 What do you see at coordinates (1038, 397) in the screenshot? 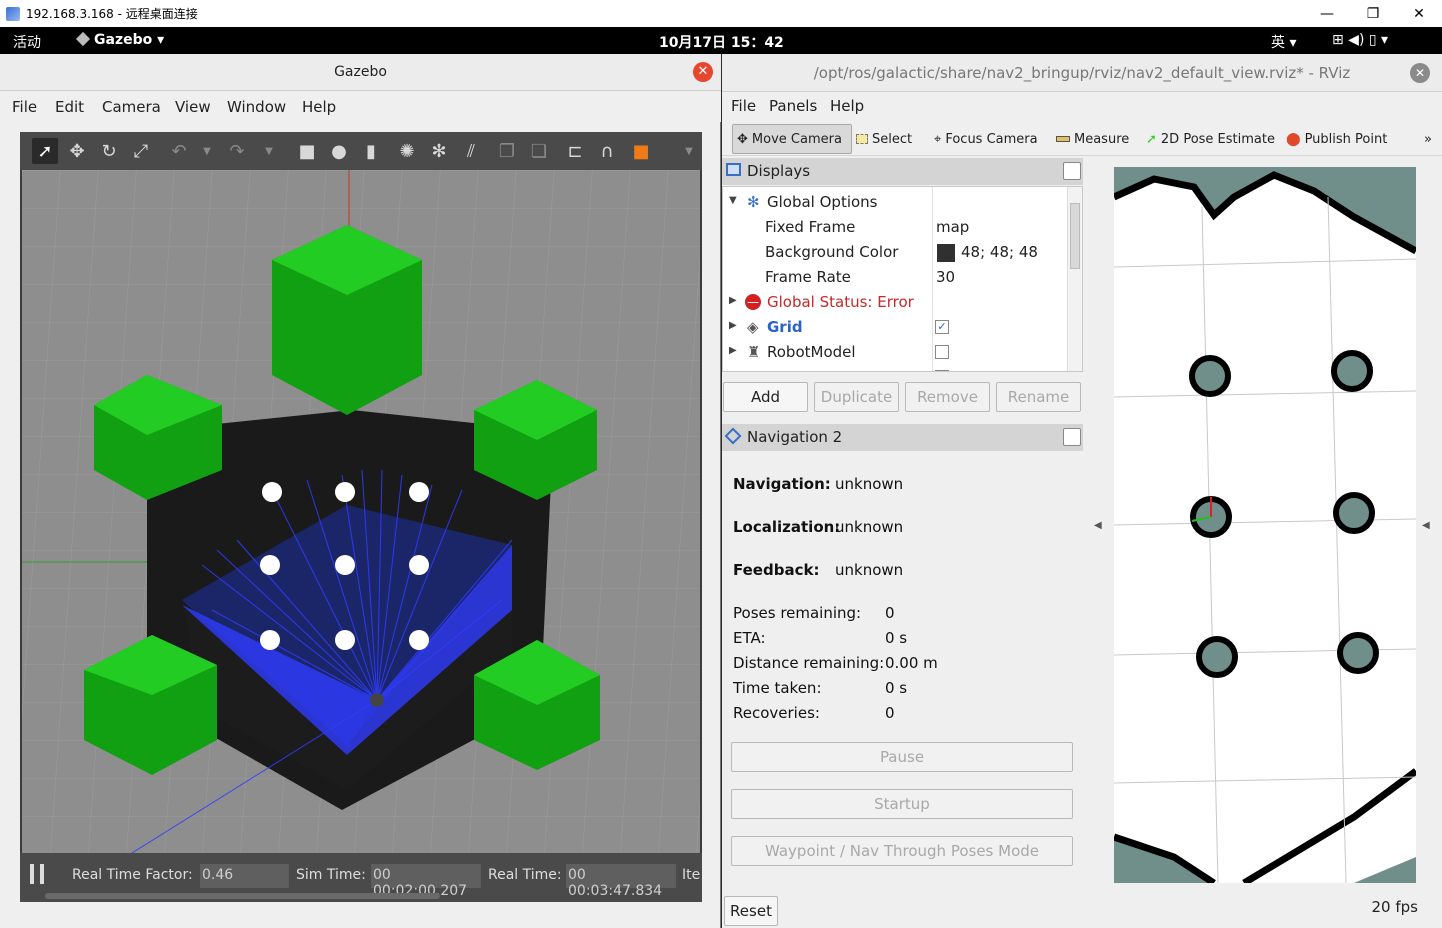
I see `rename-button: Rename` at bounding box center [1038, 397].